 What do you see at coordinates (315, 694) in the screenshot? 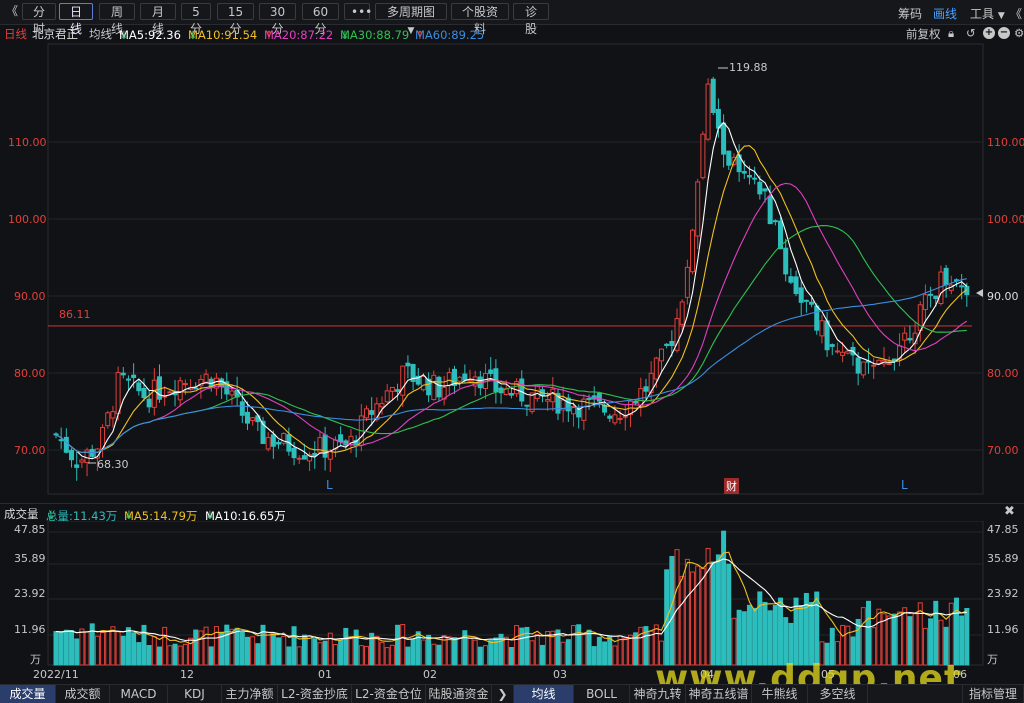
I see `tab-l2-bottom: L2-资金抄底` at bounding box center [315, 694].